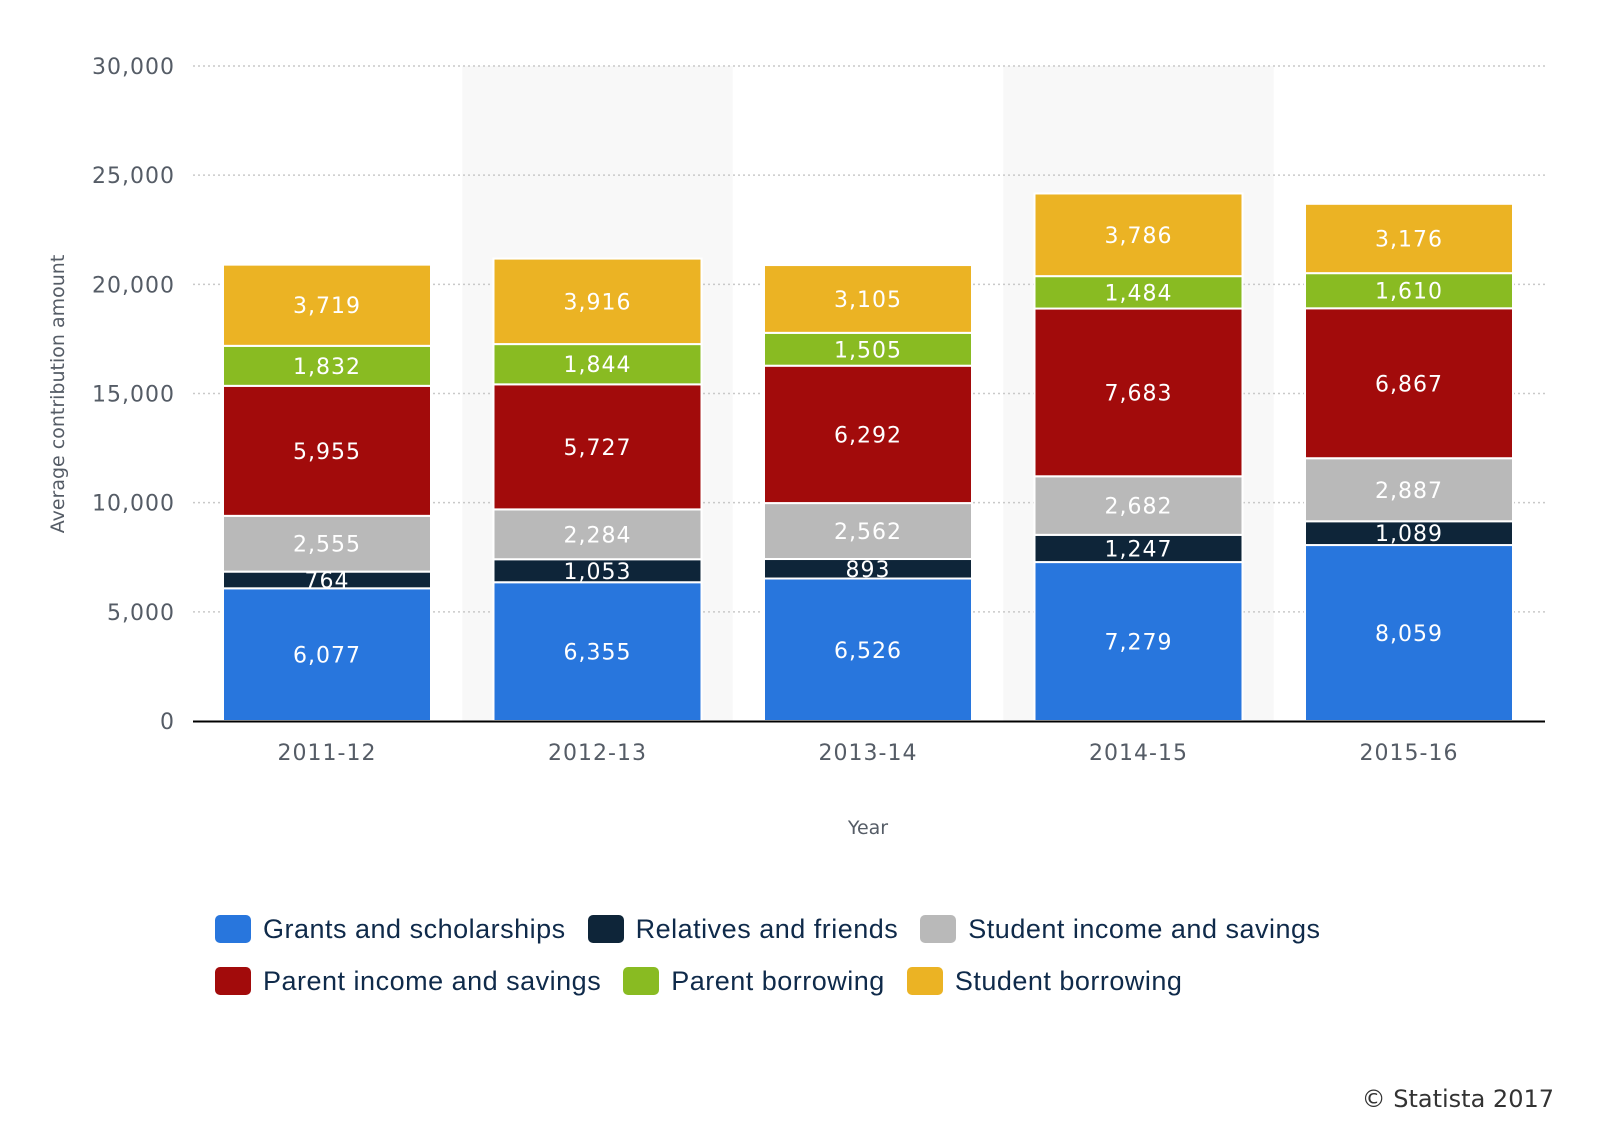 The height and width of the screenshot is (1133, 1600). Describe the element at coordinates (1409, 753) in the screenshot. I see `x-tick-label: 2015-16` at that location.